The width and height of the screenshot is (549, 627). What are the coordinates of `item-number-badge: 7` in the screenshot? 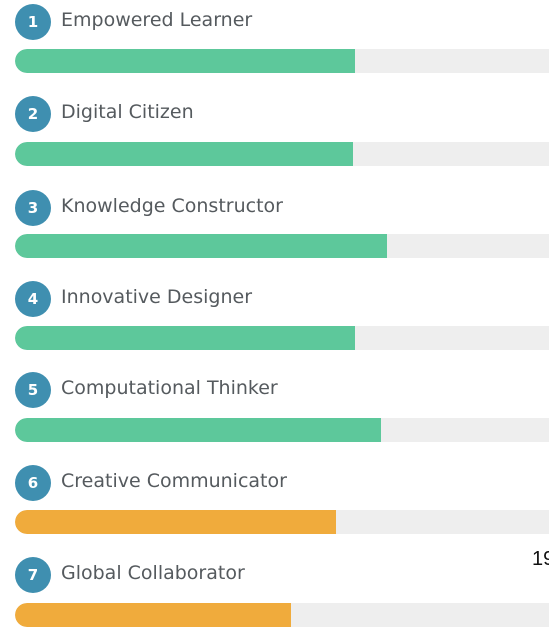 It's located at (33, 575).